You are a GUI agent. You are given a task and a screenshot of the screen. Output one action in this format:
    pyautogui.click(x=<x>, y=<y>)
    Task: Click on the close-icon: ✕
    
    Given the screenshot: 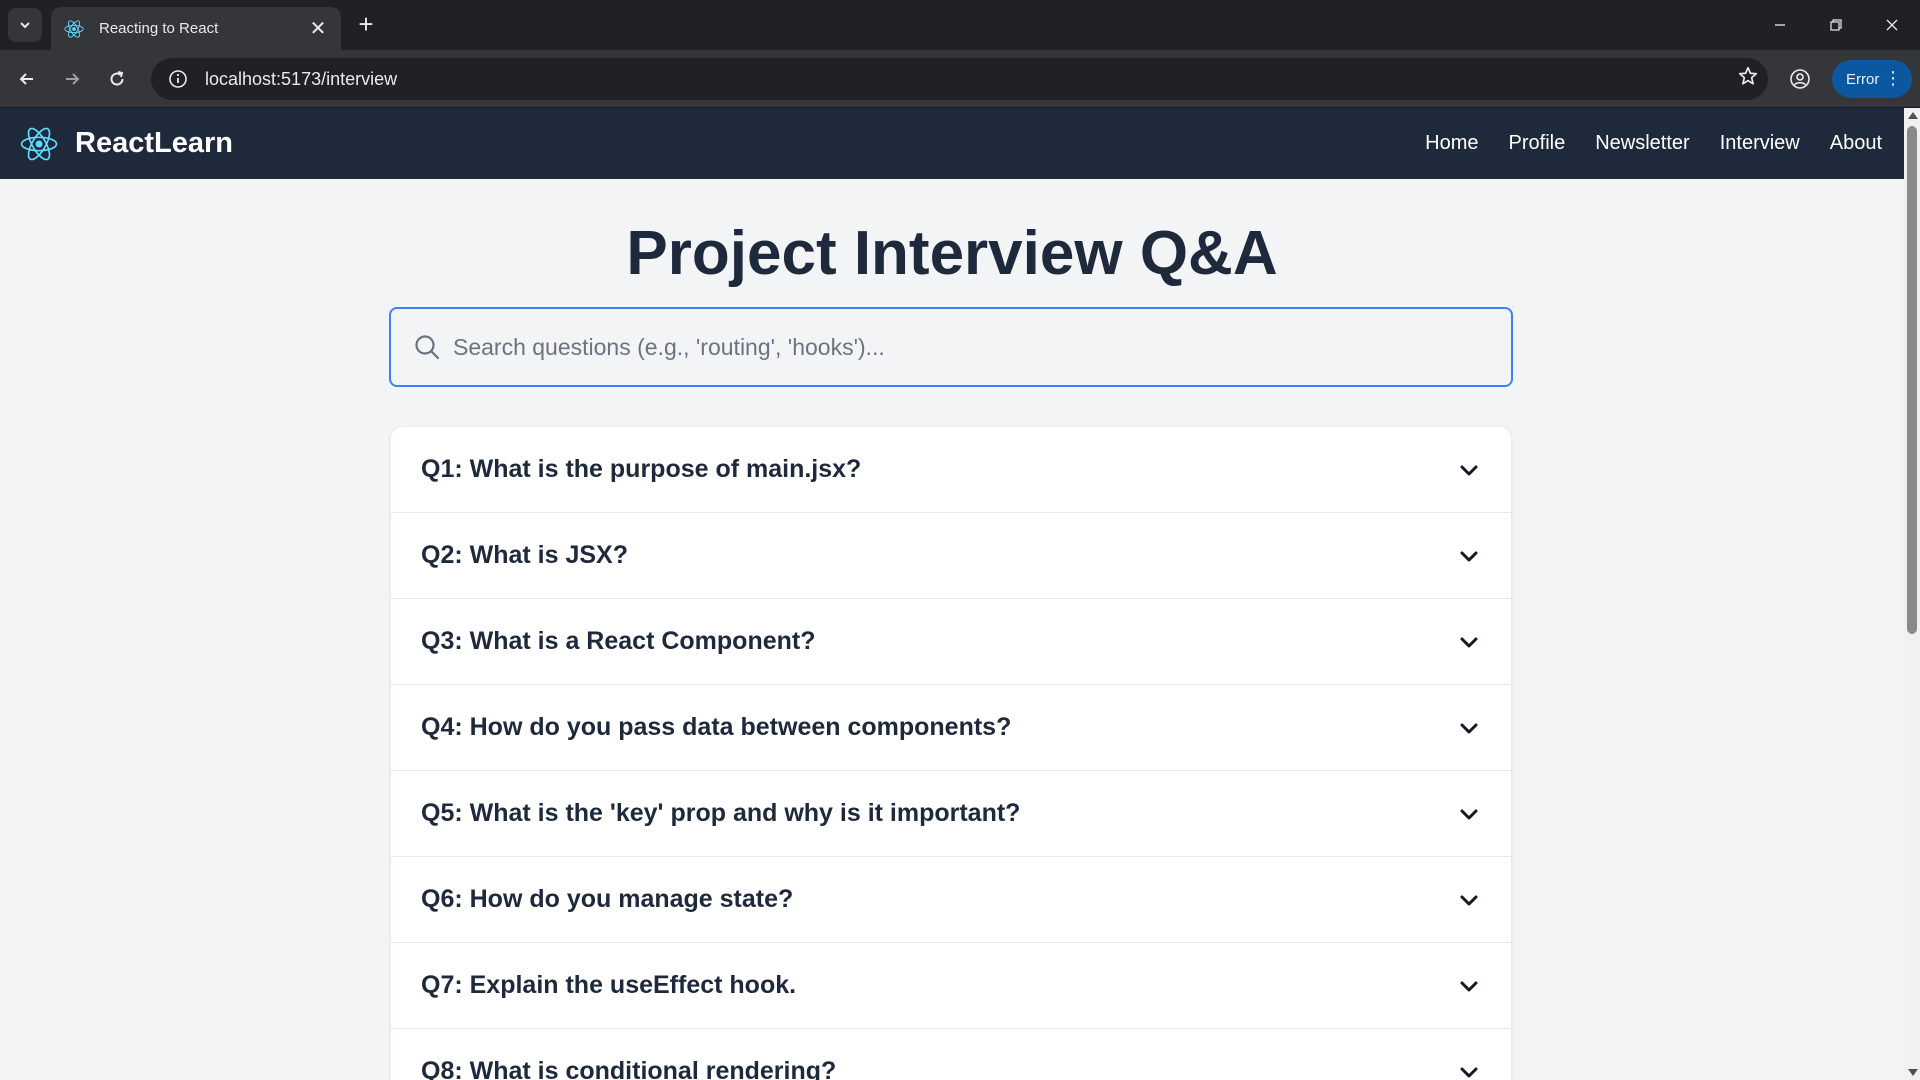 What is the action you would take?
    pyautogui.click(x=318, y=28)
    